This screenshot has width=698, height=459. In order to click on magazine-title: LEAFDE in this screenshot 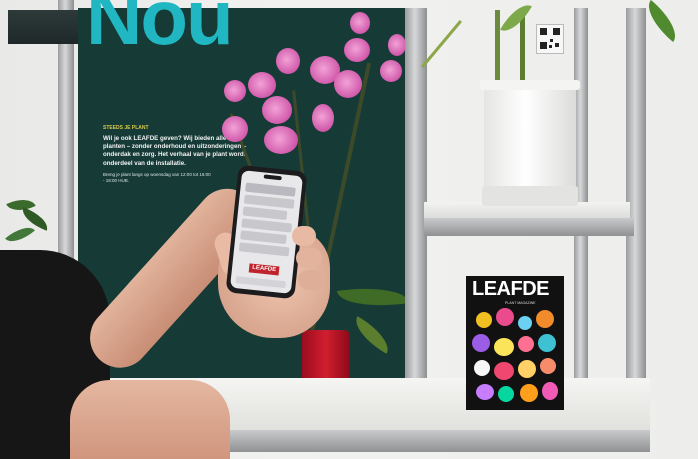, I will do `click(511, 289)`.